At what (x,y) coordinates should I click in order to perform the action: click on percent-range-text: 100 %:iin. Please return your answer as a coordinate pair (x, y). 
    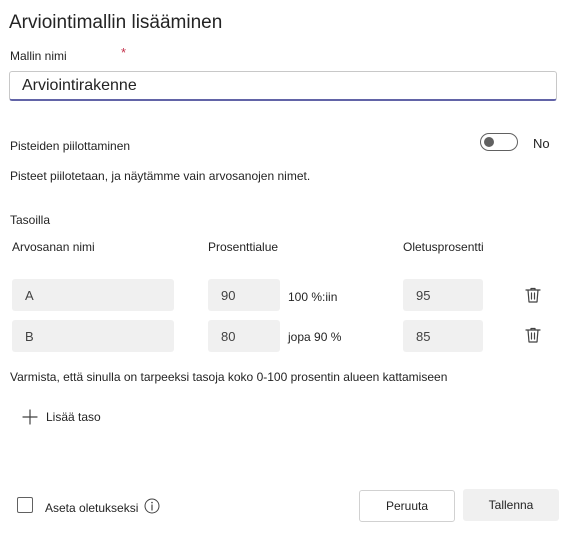
    Looking at the image, I should click on (313, 297).